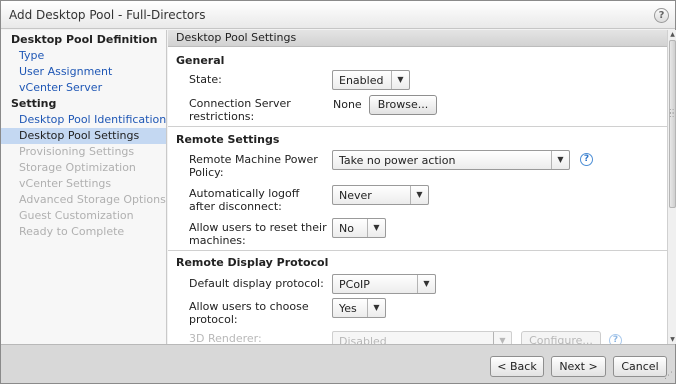  I want to click on state-dropdown-value: Enabled, so click(361, 80).